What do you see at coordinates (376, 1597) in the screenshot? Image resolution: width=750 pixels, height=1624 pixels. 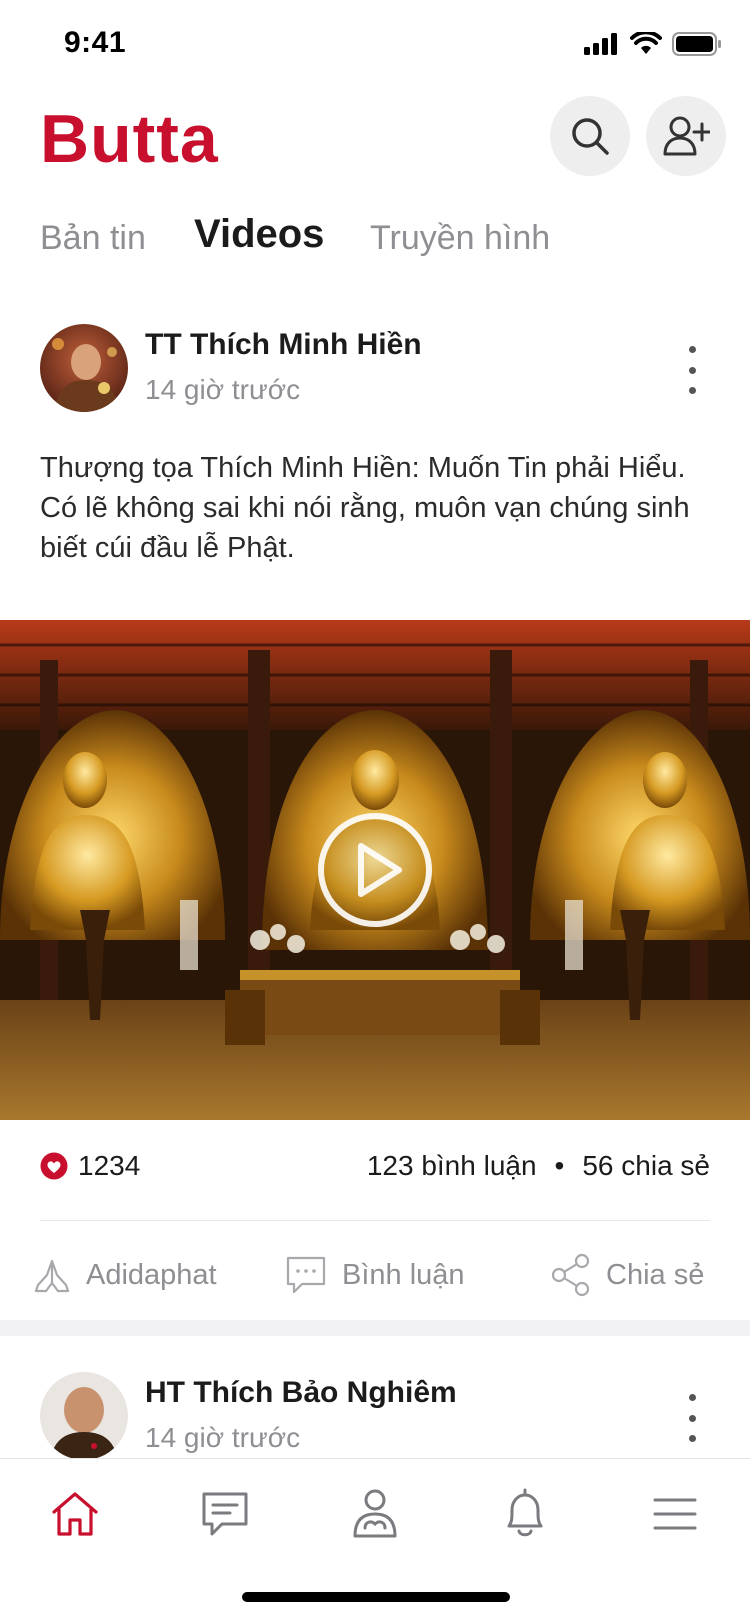 I see `home-indicator` at bounding box center [376, 1597].